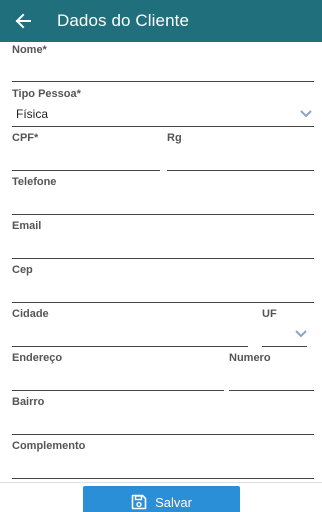 This screenshot has width=322, height=512. What do you see at coordinates (163, 302) in the screenshot?
I see `cep-underline` at bounding box center [163, 302].